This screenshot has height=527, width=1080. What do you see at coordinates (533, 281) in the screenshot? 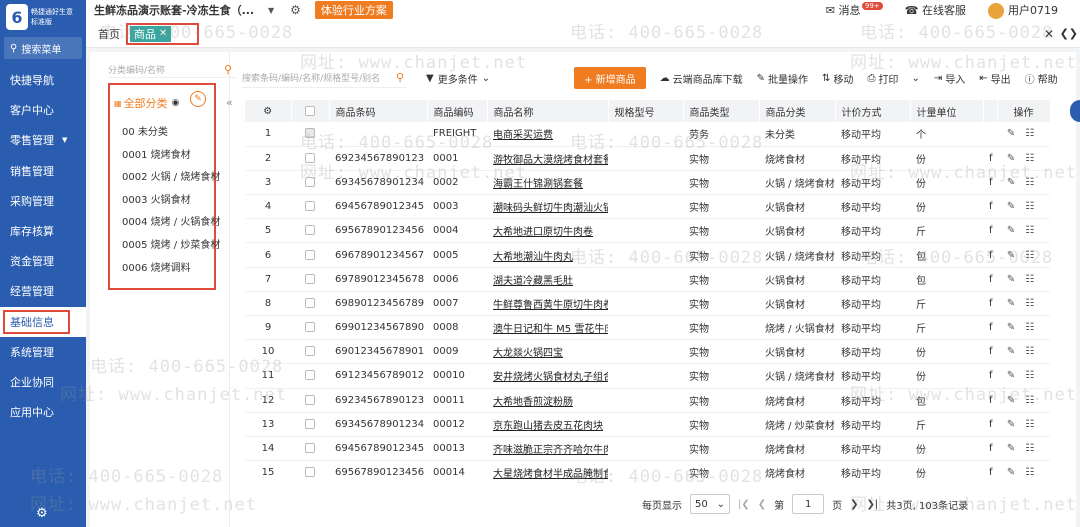
I see `product-name-link: 湖夫道冷藏黑毛肚` at bounding box center [533, 281].